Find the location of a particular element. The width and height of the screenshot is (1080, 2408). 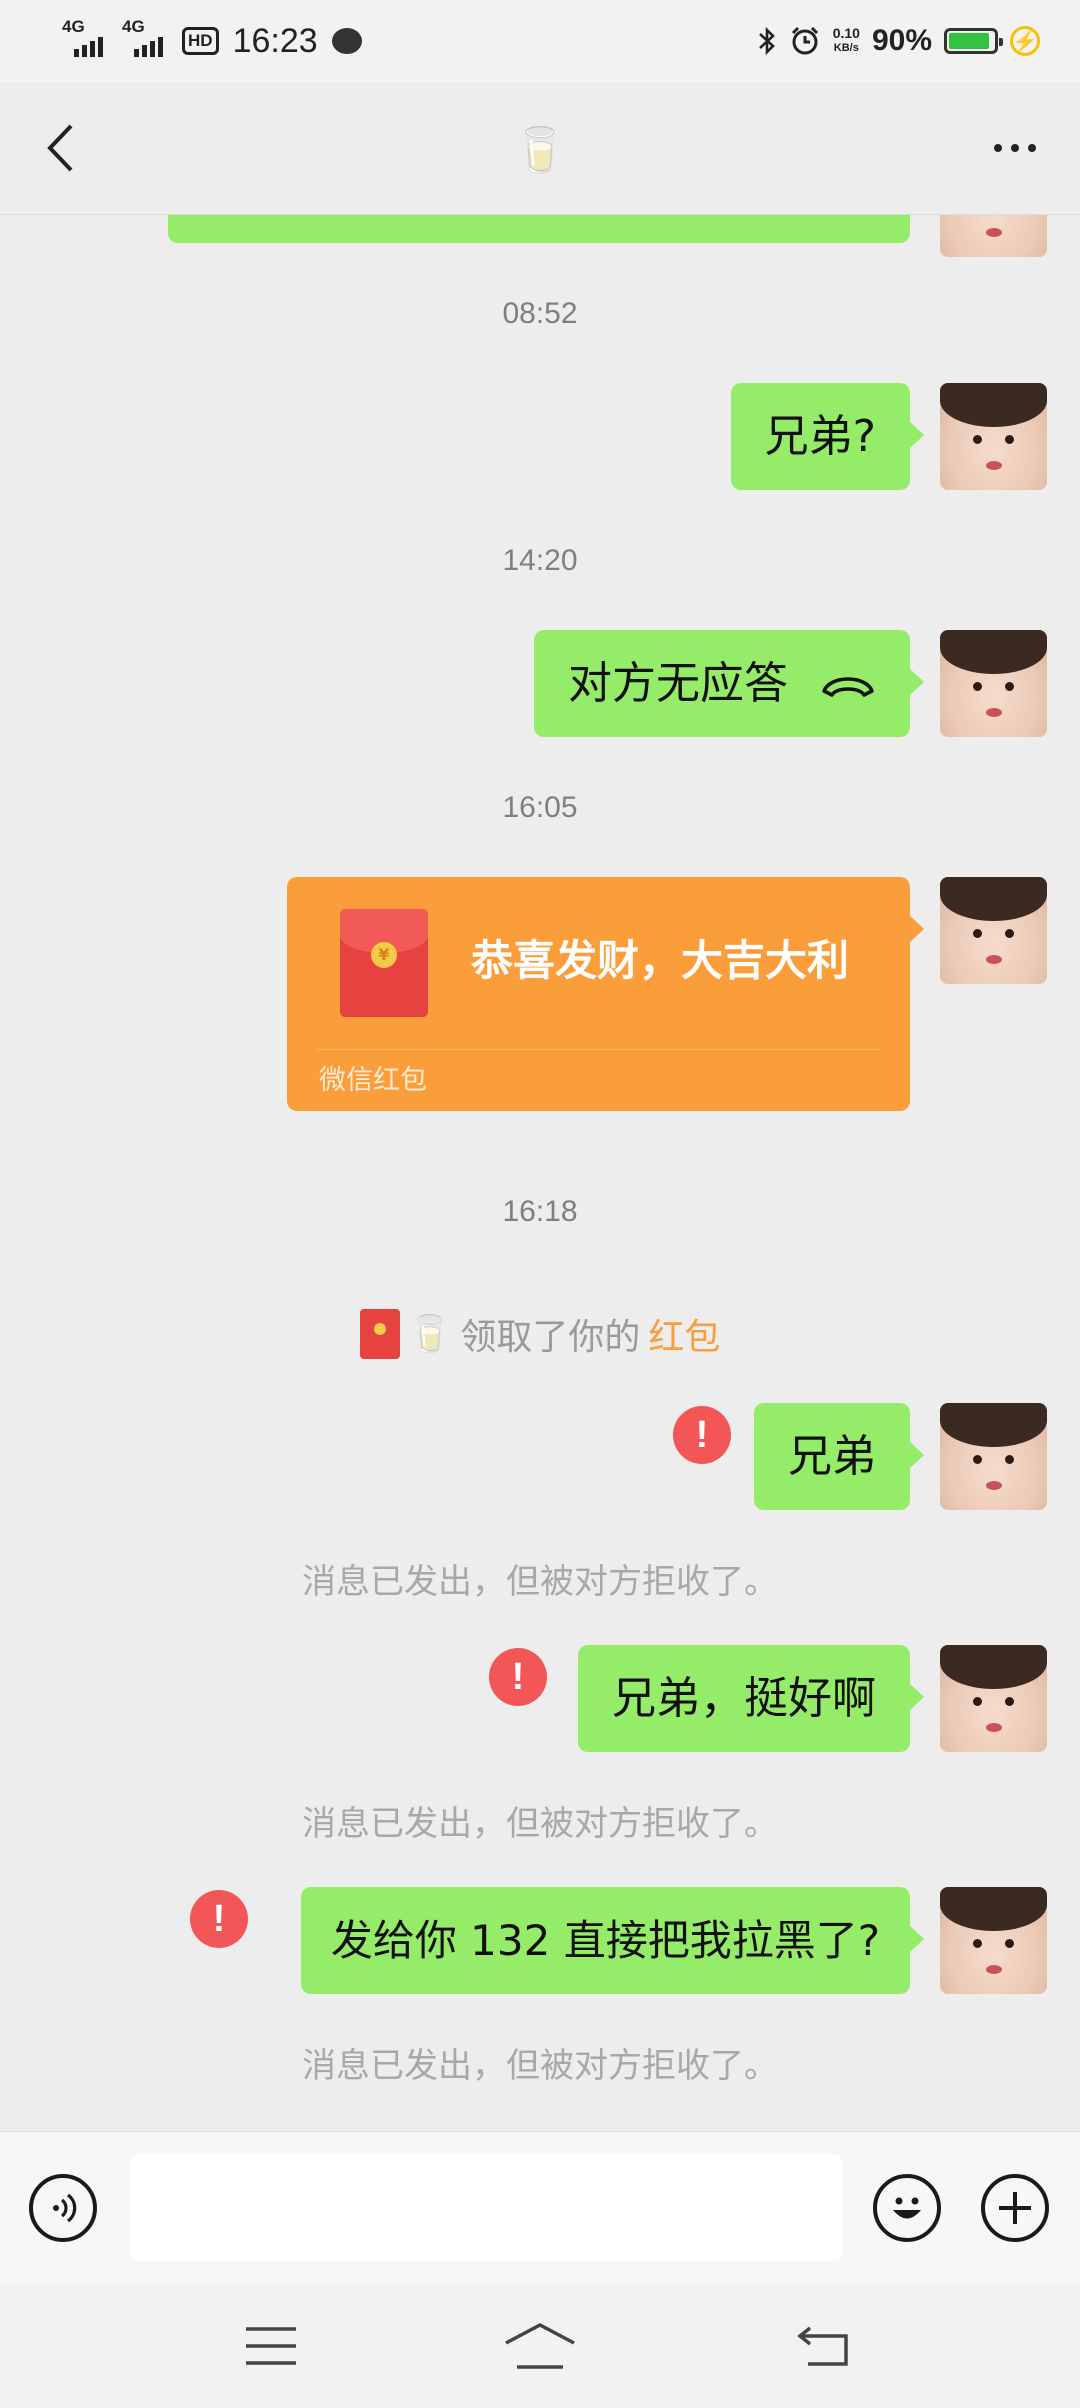

charging-icon: ⚡ is located at coordinates (1025, 41).